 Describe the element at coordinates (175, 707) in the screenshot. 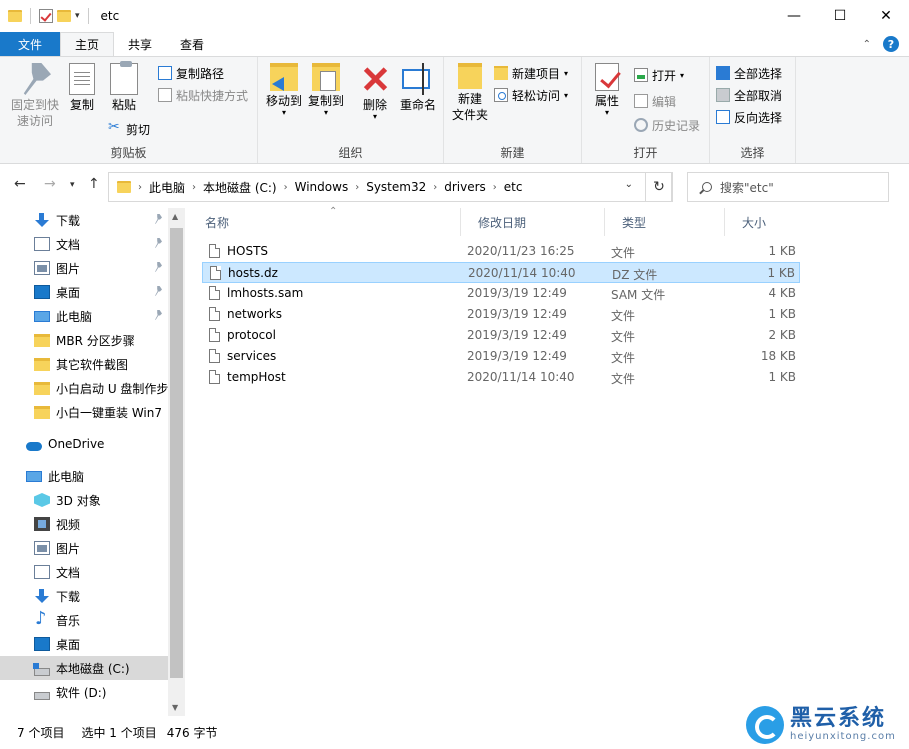

I see `scroll-down-icon: ▼` at that location.